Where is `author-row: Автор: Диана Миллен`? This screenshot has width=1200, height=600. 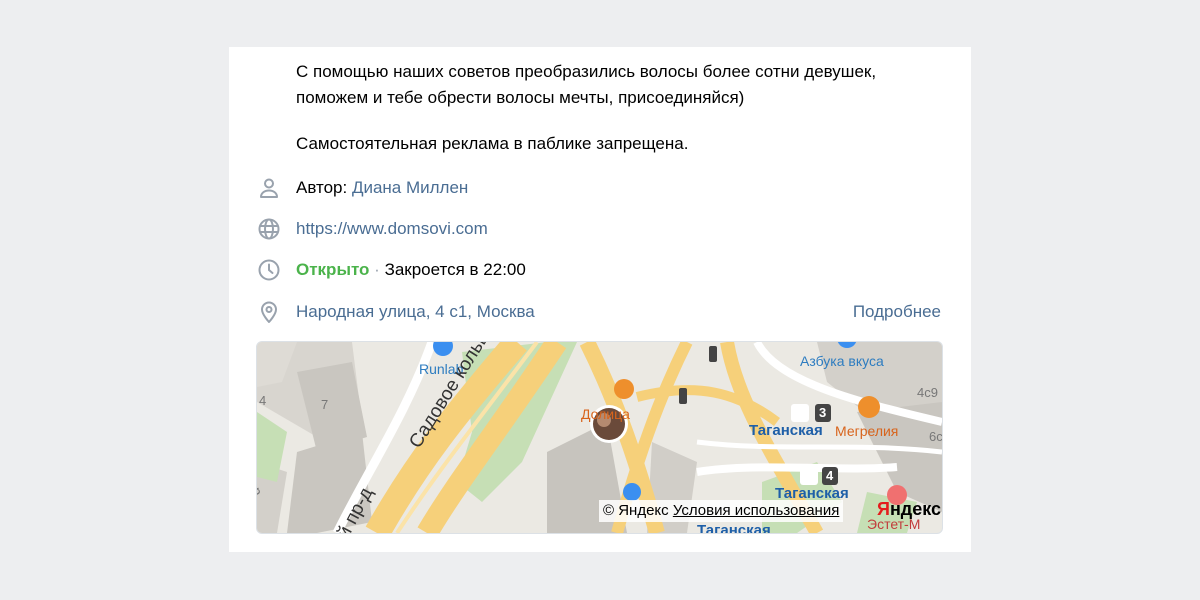
author-row: Автор: Диана Миллен is located at coordinates (600, 188).